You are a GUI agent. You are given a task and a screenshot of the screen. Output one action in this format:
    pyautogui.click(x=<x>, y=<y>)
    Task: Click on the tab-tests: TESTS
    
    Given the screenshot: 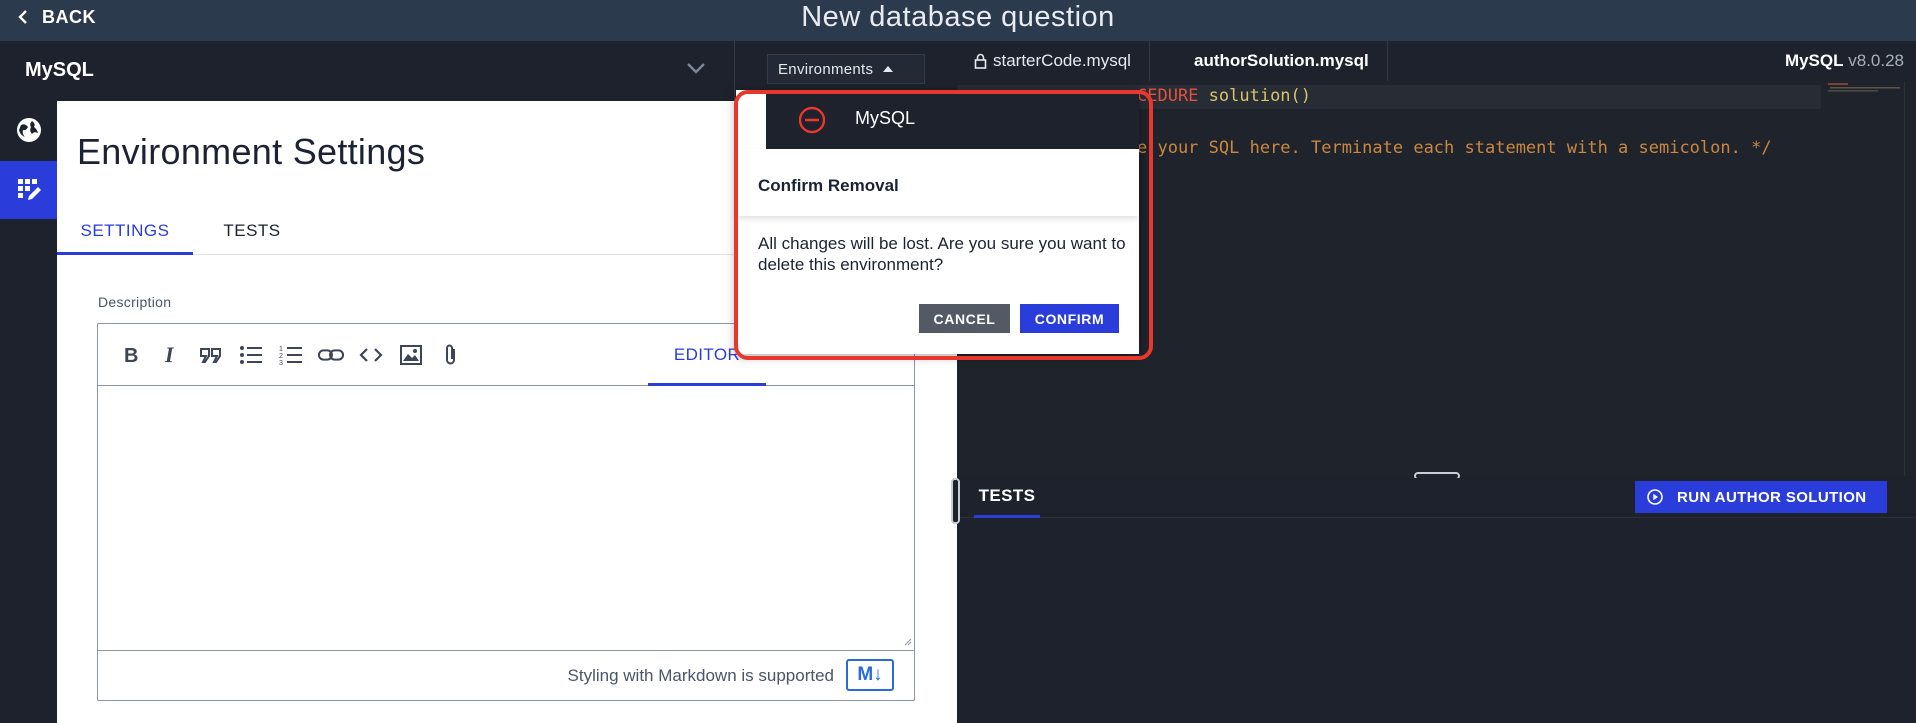 What is the action you would take?
    pyautogui.click(x=252, y=233)
    